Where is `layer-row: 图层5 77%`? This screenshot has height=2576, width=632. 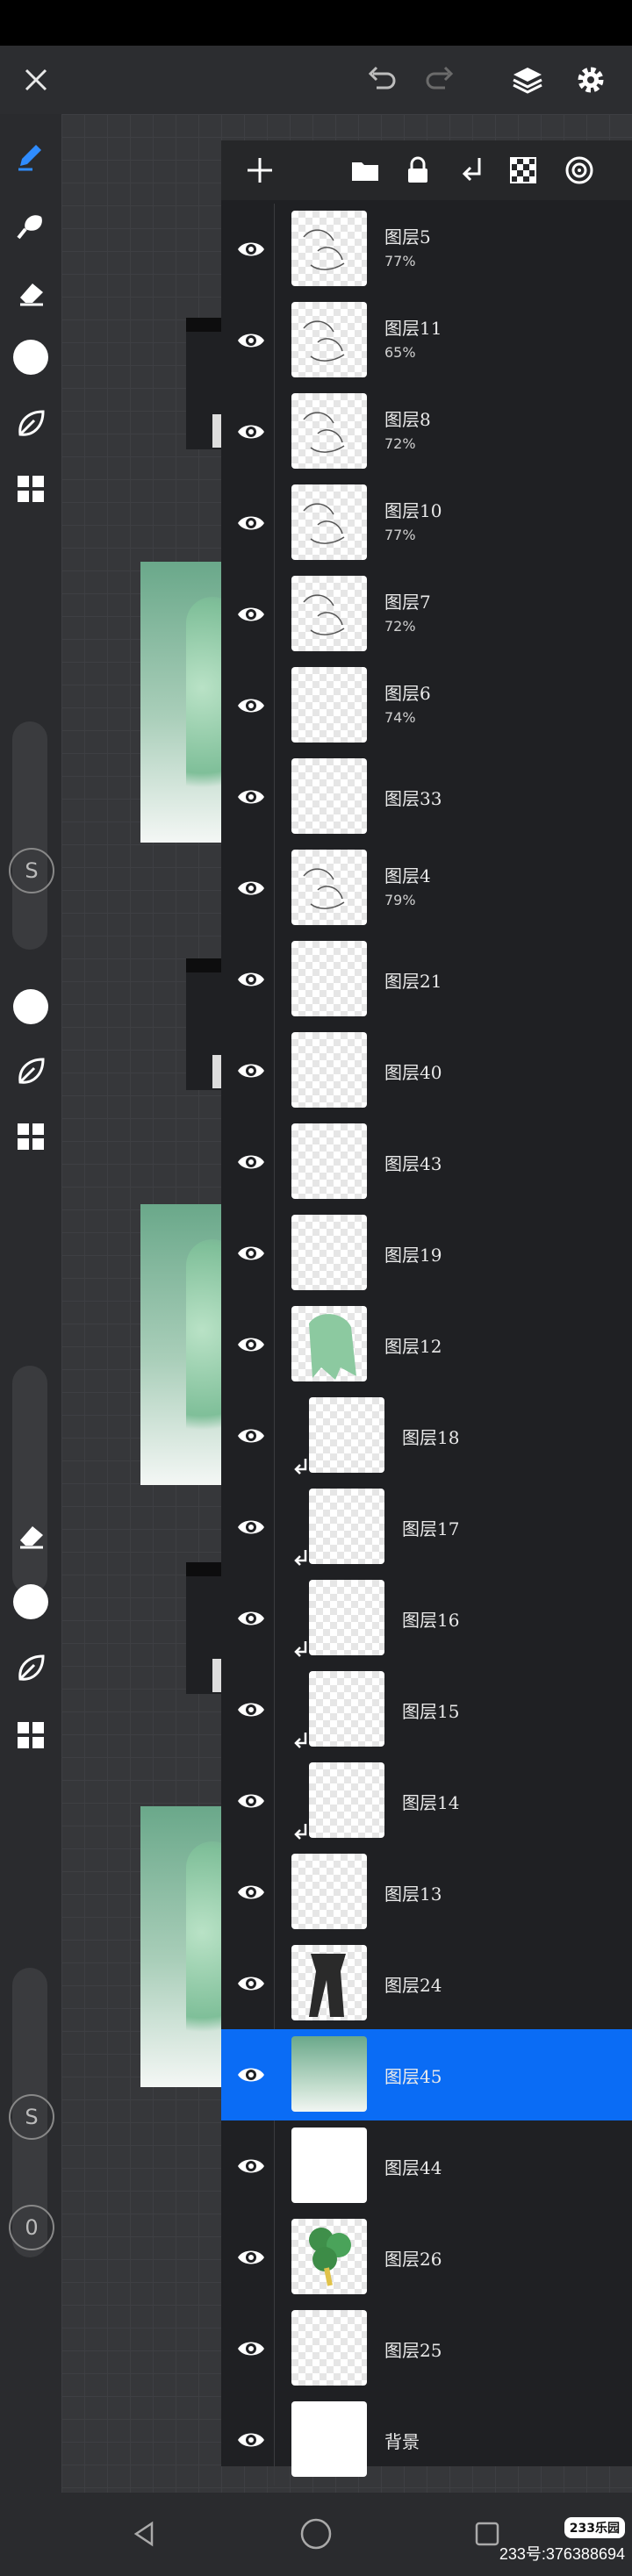 layer-row: 图层5 77% is located at coordinates (426, 250).